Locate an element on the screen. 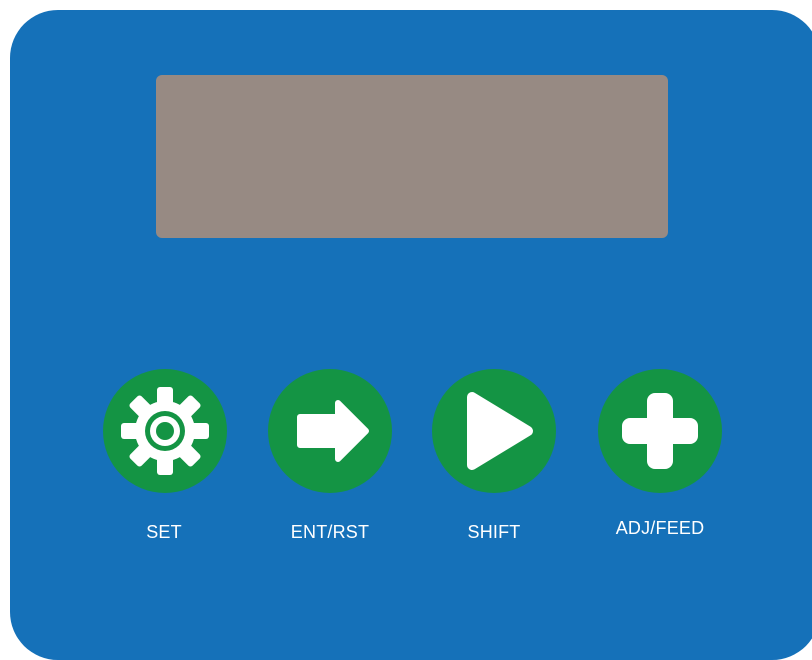 The image size is (812, 660). play-icon is located at coordinates (500, 431).